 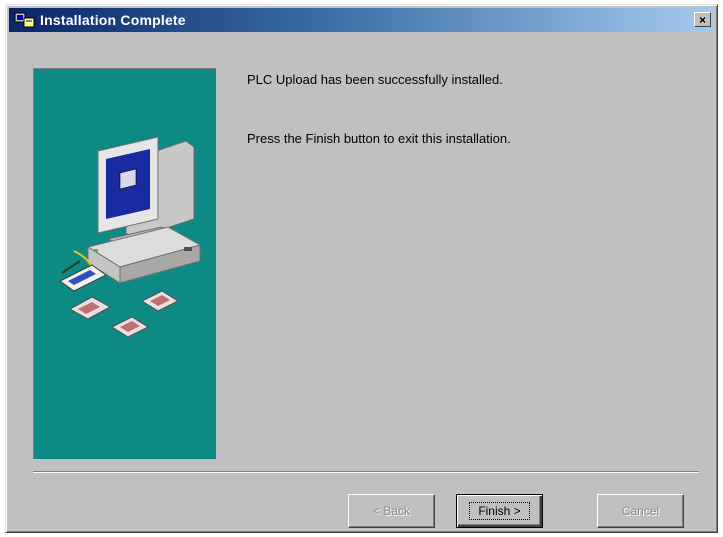 I want to click on close-icon: ×, so click(x=702, y=19).